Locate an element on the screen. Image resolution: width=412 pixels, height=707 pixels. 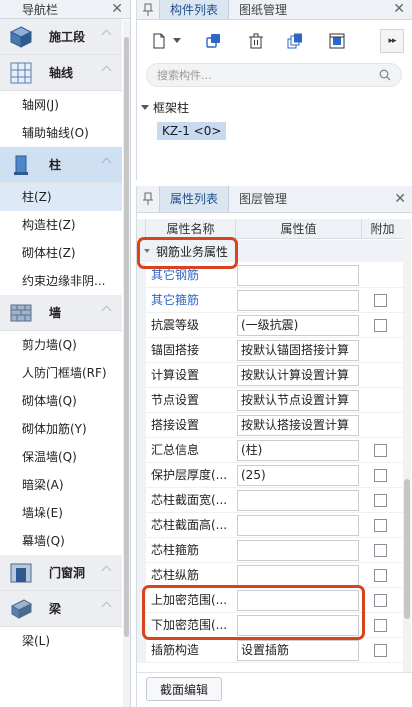
property-value-field: 按默认锚固搭接计算 is located at coordinates (298, 350).